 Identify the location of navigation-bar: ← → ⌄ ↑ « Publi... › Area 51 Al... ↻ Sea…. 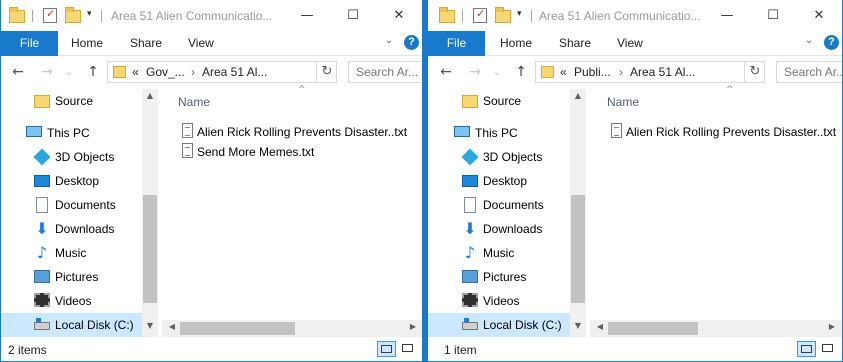
(635, 72).